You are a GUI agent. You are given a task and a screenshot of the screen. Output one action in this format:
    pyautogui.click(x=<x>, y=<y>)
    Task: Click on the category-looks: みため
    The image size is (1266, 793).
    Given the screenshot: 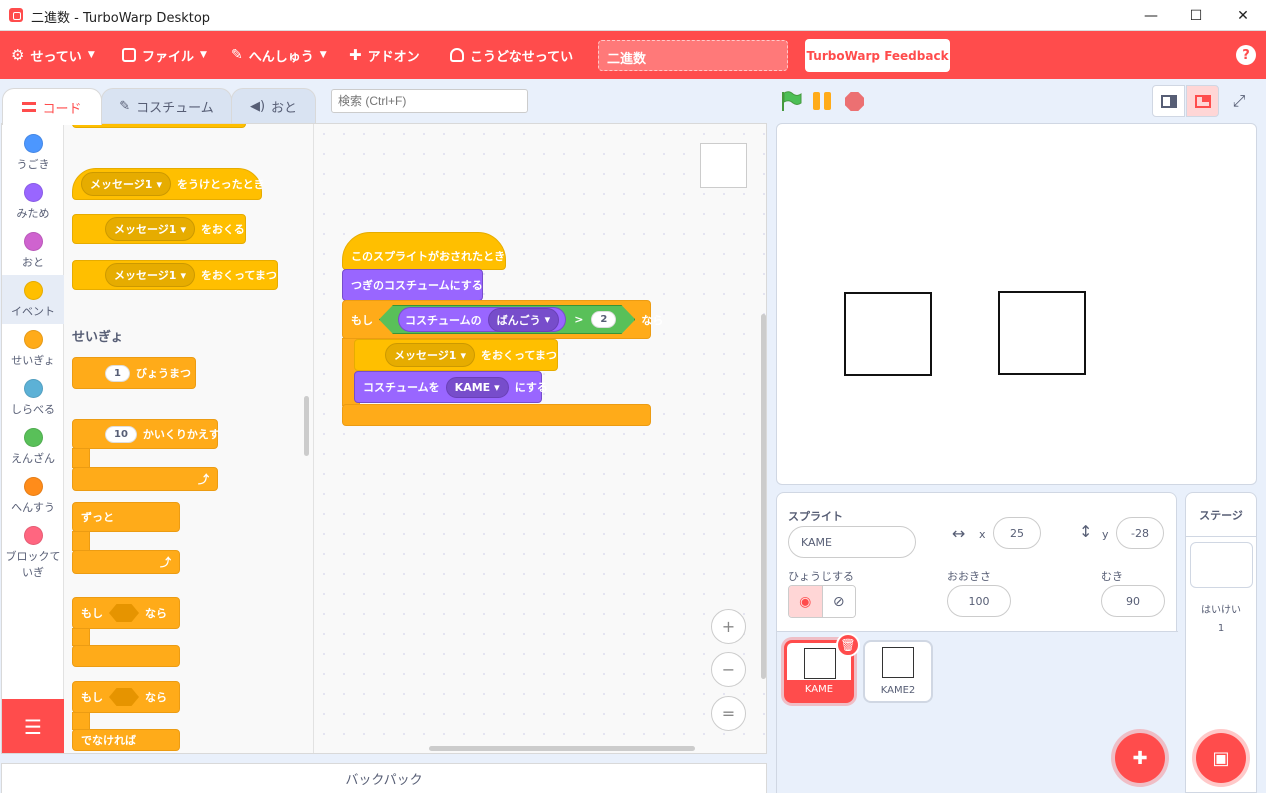 What is the action you would take?
    pyautogui.click(x=33, y=201)
    